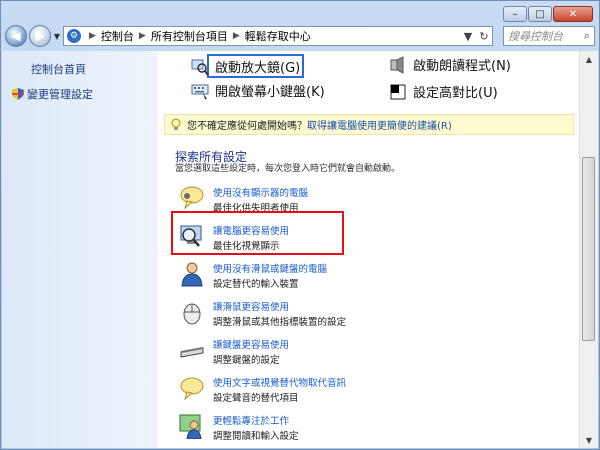  I want to click on address-bar: ⚙ ▶ 控制台 ▶ 所有控制台項目 ▶ 輕鬆存取中心 ▼ ↻, so click(278, 36).